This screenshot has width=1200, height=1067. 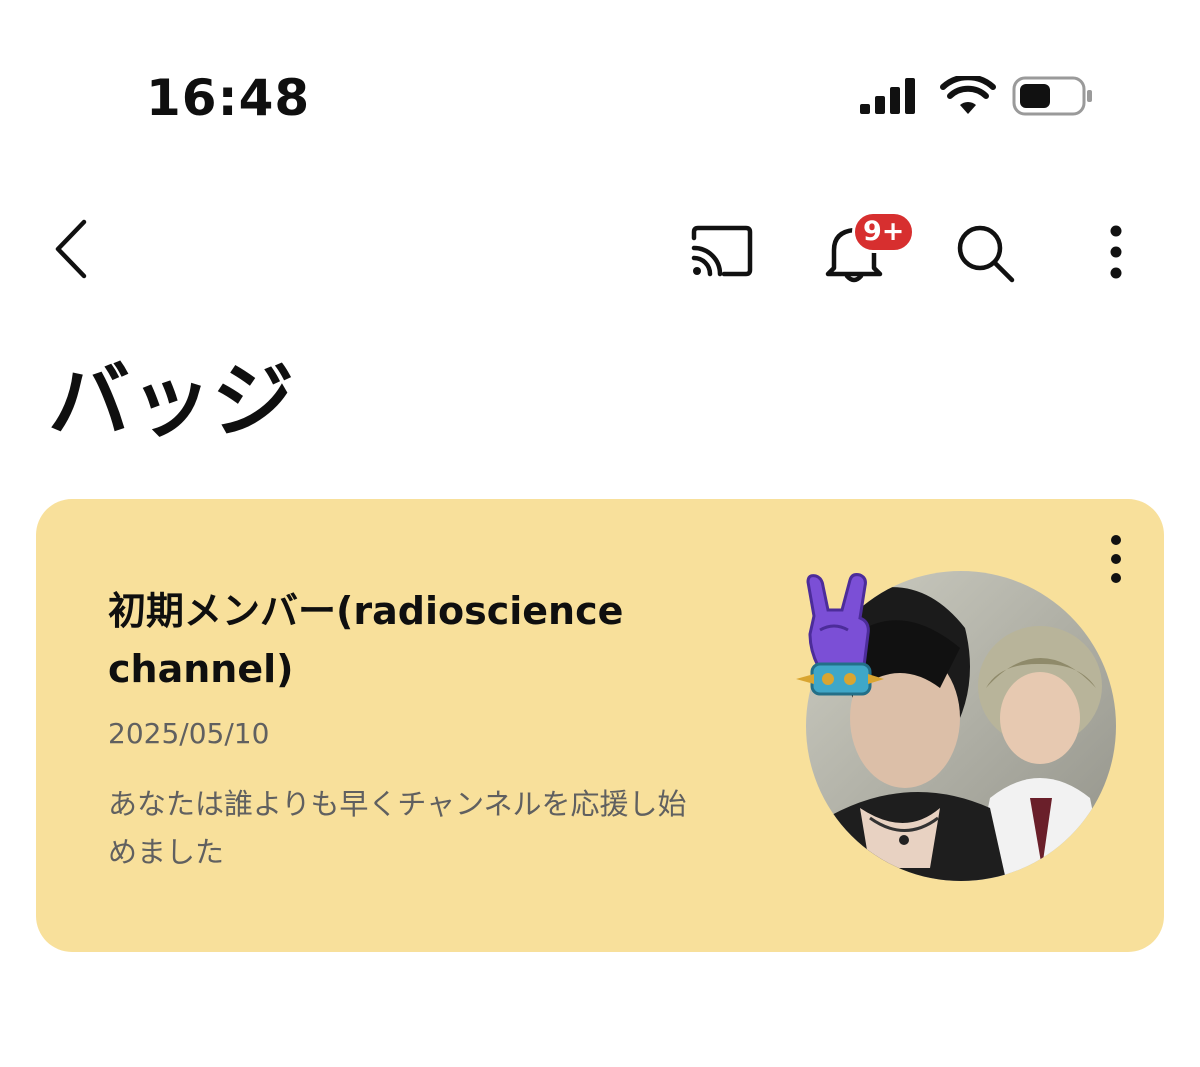 What do you see at coordinates (70, 249) in the screenshot?
I see `chevron-left-icon` at bounding box center [70, 249].